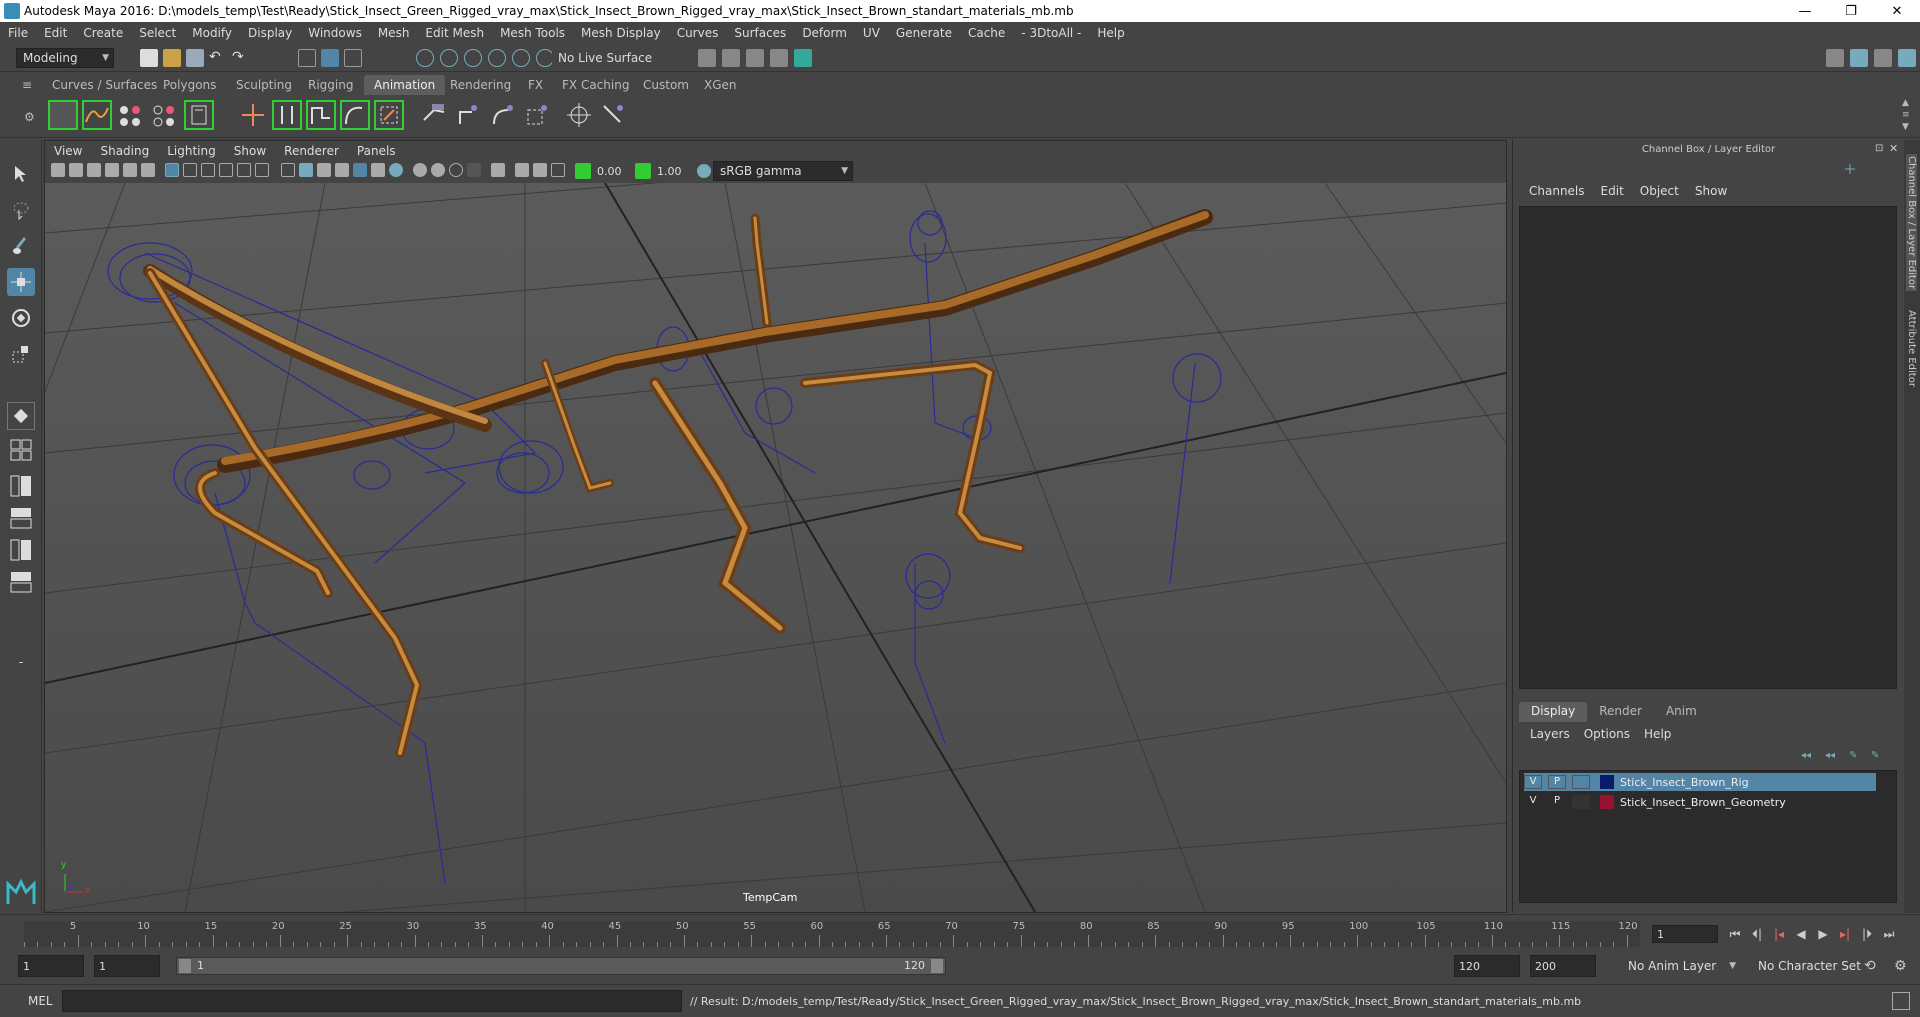 The image size is (1920, 1017). Describe the element at coordinates (104, 85) in the screenshot. I see `shelf-tab-curves-surfaces: Curves / Surfaces` at that location.